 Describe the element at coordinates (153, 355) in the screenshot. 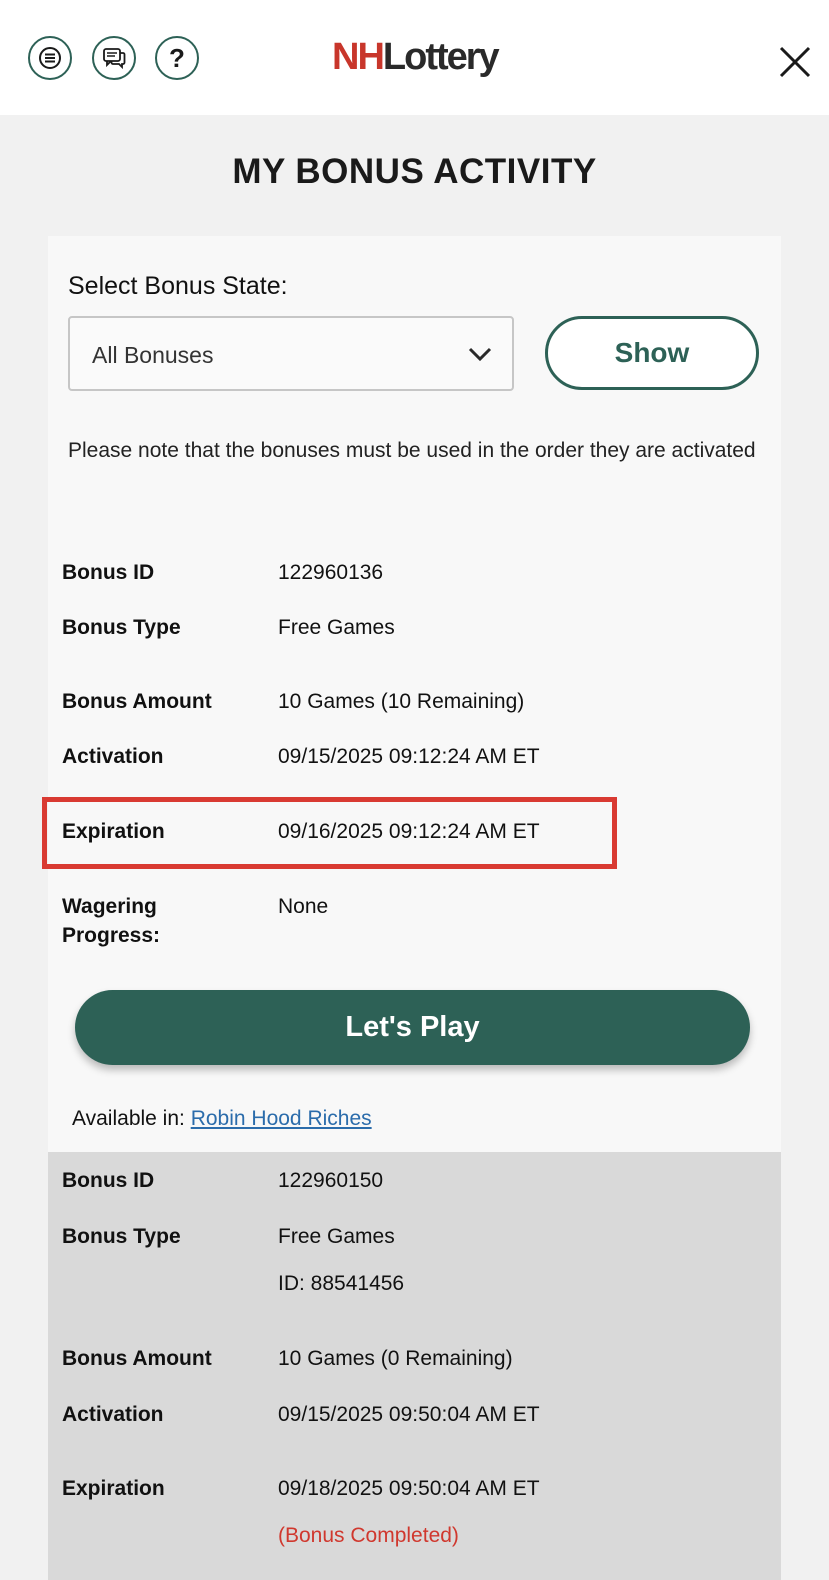

I see `bonus-state-selected-value: All Bonuses` at that location.